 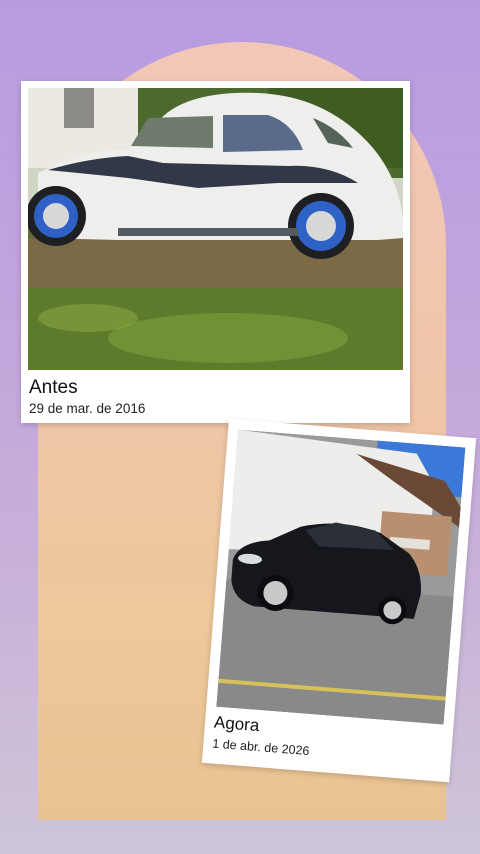 I want to click on card-title: Agora, so click(x=237, y=724).